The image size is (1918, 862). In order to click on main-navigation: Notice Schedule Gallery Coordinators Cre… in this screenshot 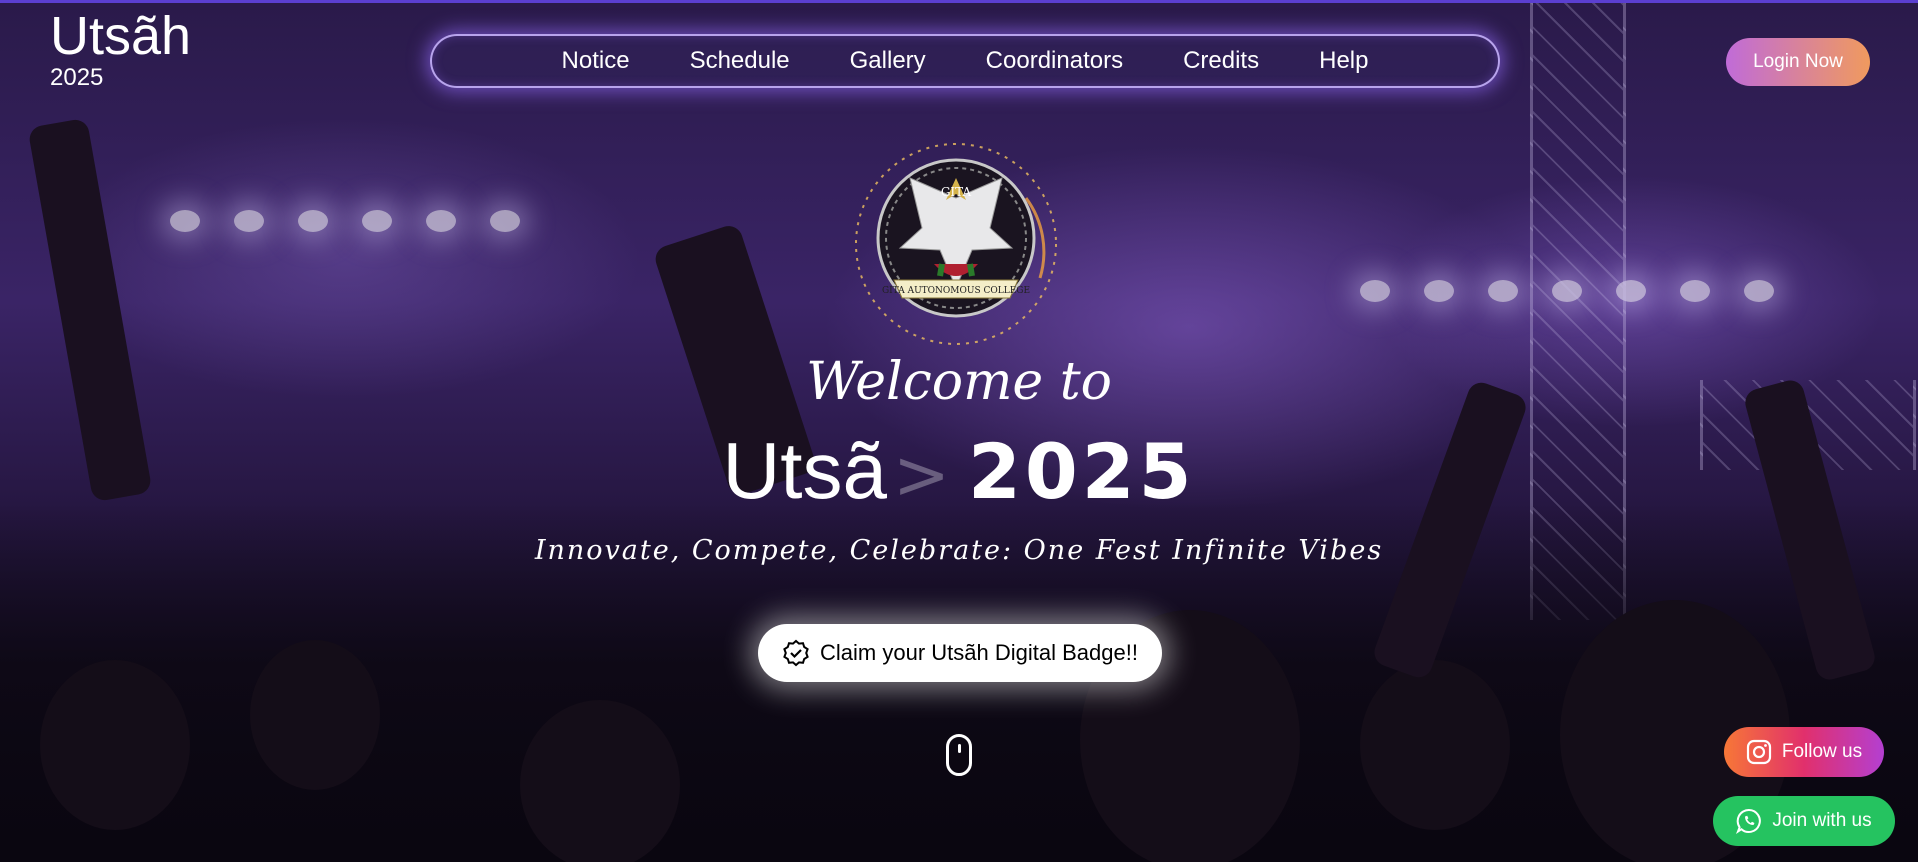, I will do `click(965, 61)`.